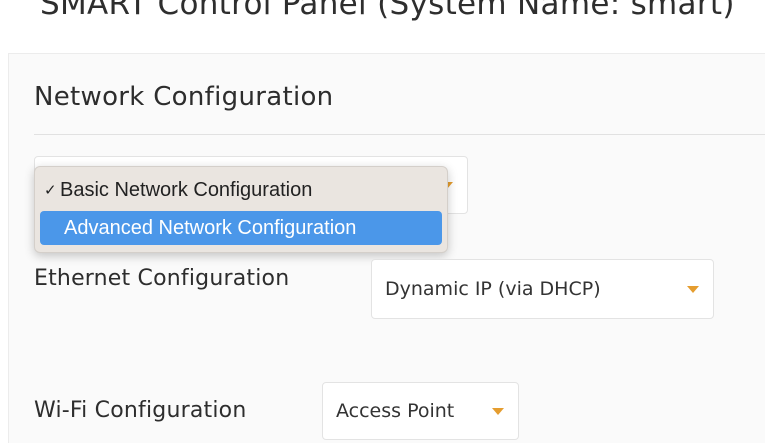 The width and height of the screenshot is (765, 443). Describe the element at coordinates (140, 410) in the screenshot. I see `wifi-configuration-label: Wi-Fi Configuration` at that location.